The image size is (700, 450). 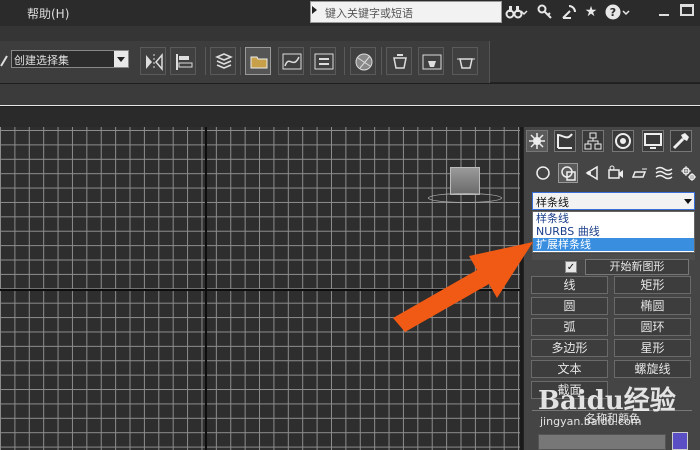 What do you see at coordinates (593, 141) in the screenshot?
I see `hierarchy-tab-icon` at bounding box center [593, 141].